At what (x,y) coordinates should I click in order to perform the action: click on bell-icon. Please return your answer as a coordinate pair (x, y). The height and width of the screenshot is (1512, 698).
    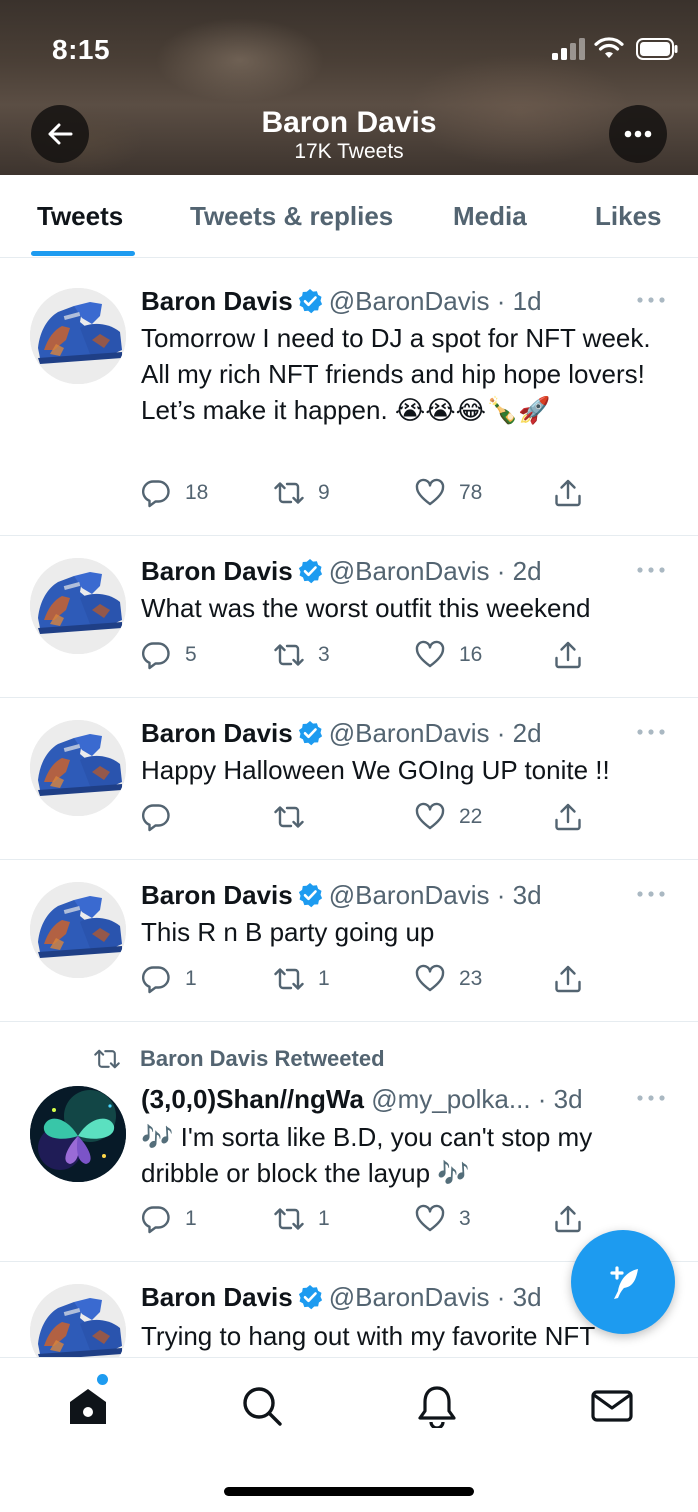
    Looking at the image, I should click on (437, 1406).